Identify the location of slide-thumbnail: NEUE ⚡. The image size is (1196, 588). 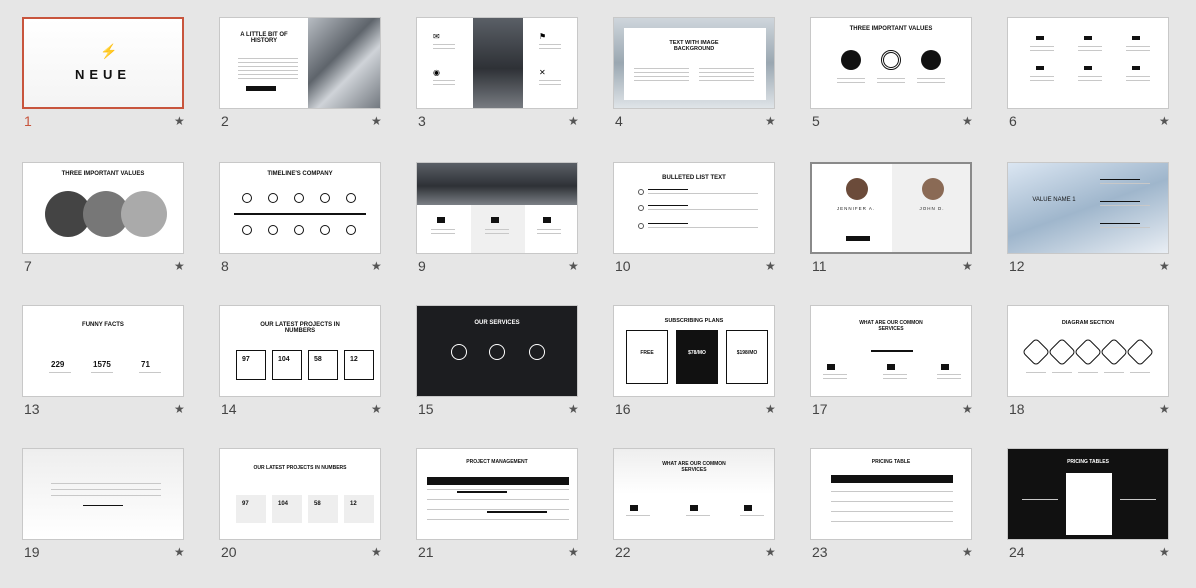
(103, 63).